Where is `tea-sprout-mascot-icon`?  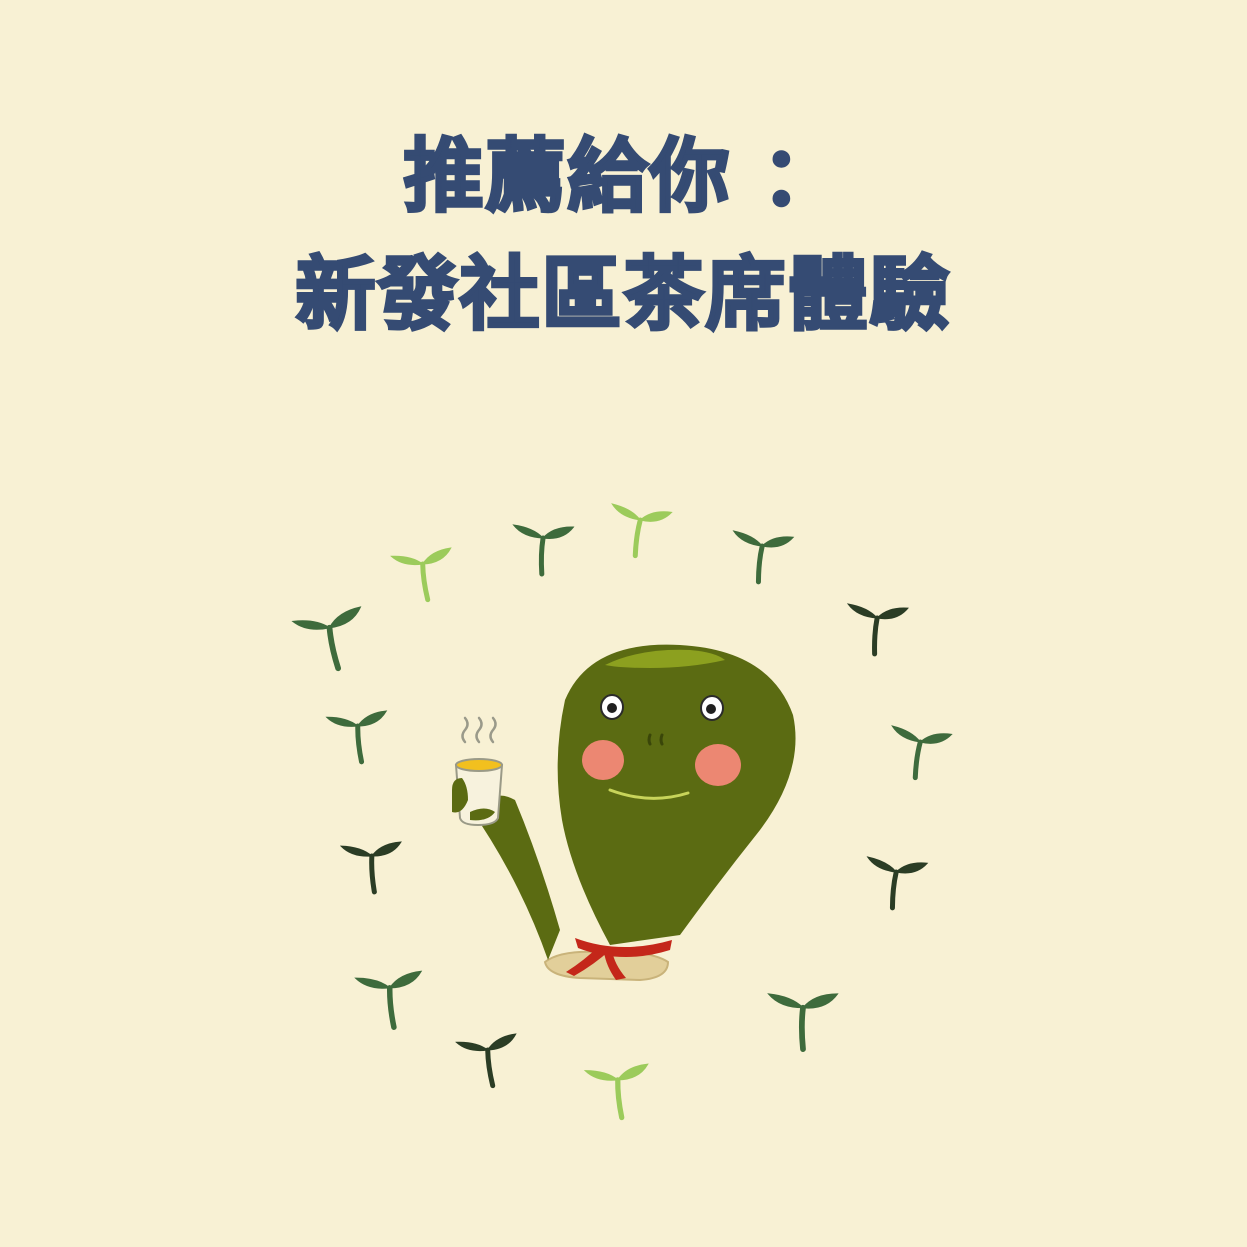 tea-sprout-mascot-icon is located at coordinates (624, 813).